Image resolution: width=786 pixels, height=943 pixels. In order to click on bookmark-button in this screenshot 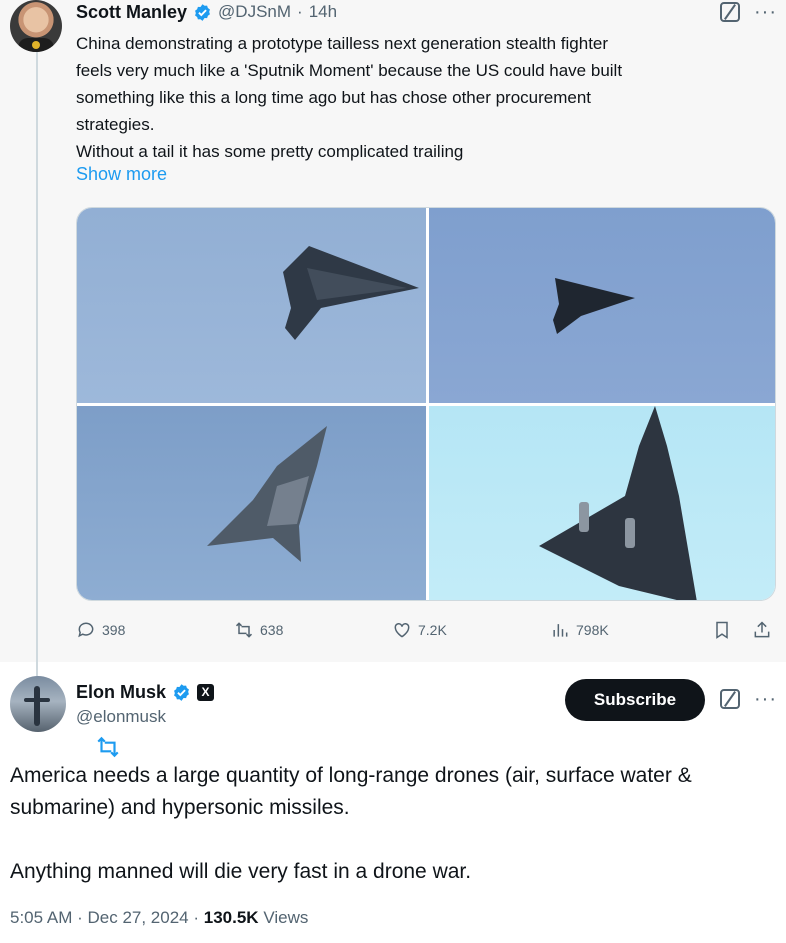, I will do `click(722, 630)`.